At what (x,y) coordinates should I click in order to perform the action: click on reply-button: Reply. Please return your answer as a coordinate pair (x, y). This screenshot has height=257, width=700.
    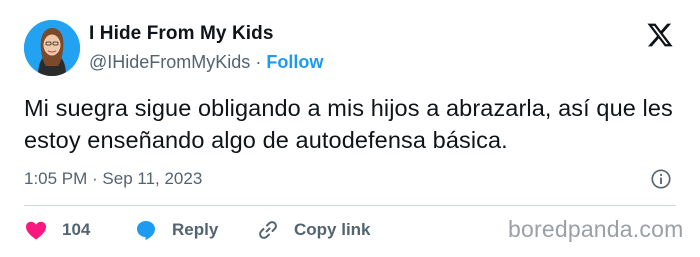
    Looking at the image, I should click on (176, 230).